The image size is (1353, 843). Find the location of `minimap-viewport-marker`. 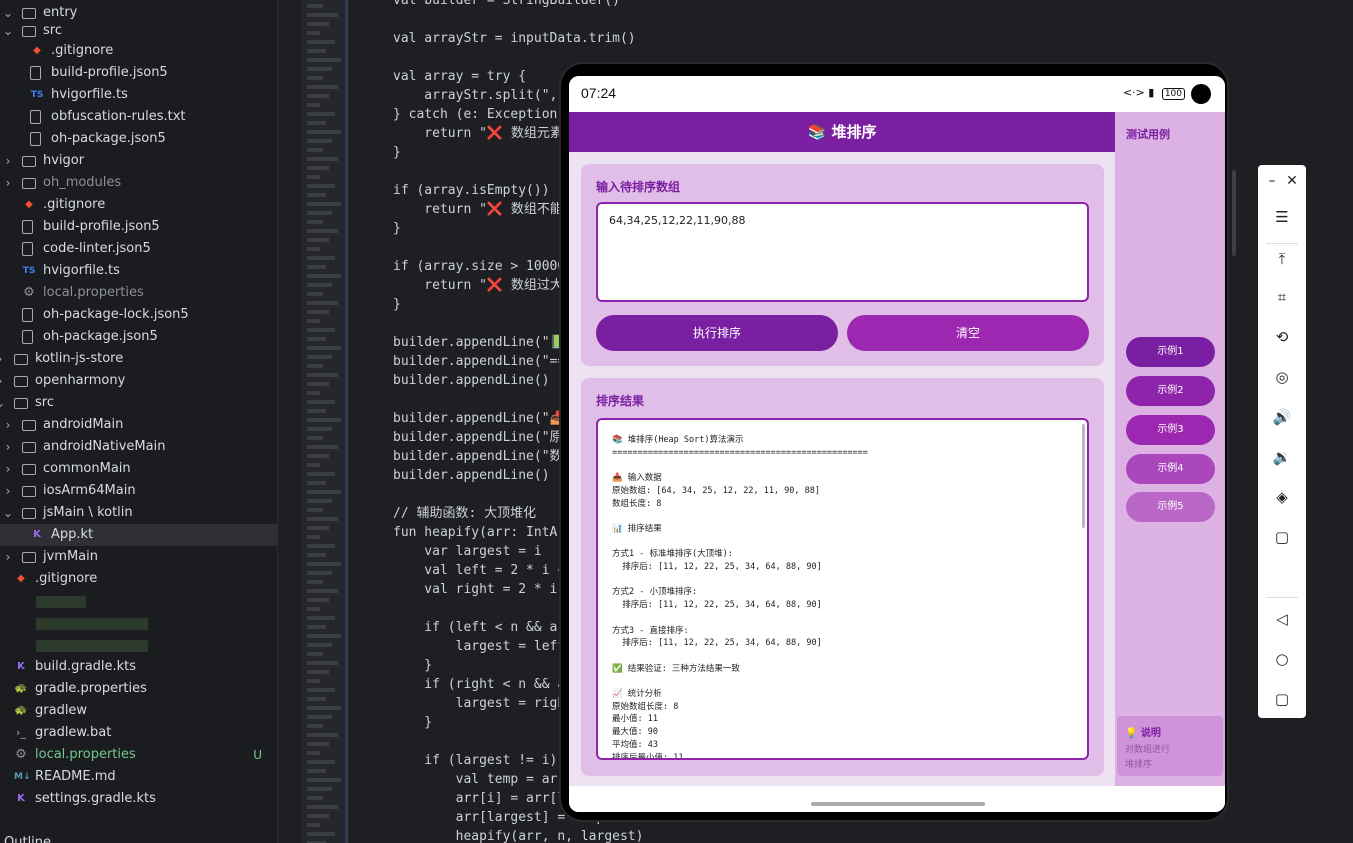

minimap-viewport-marker is located at coordinates (346, 421).